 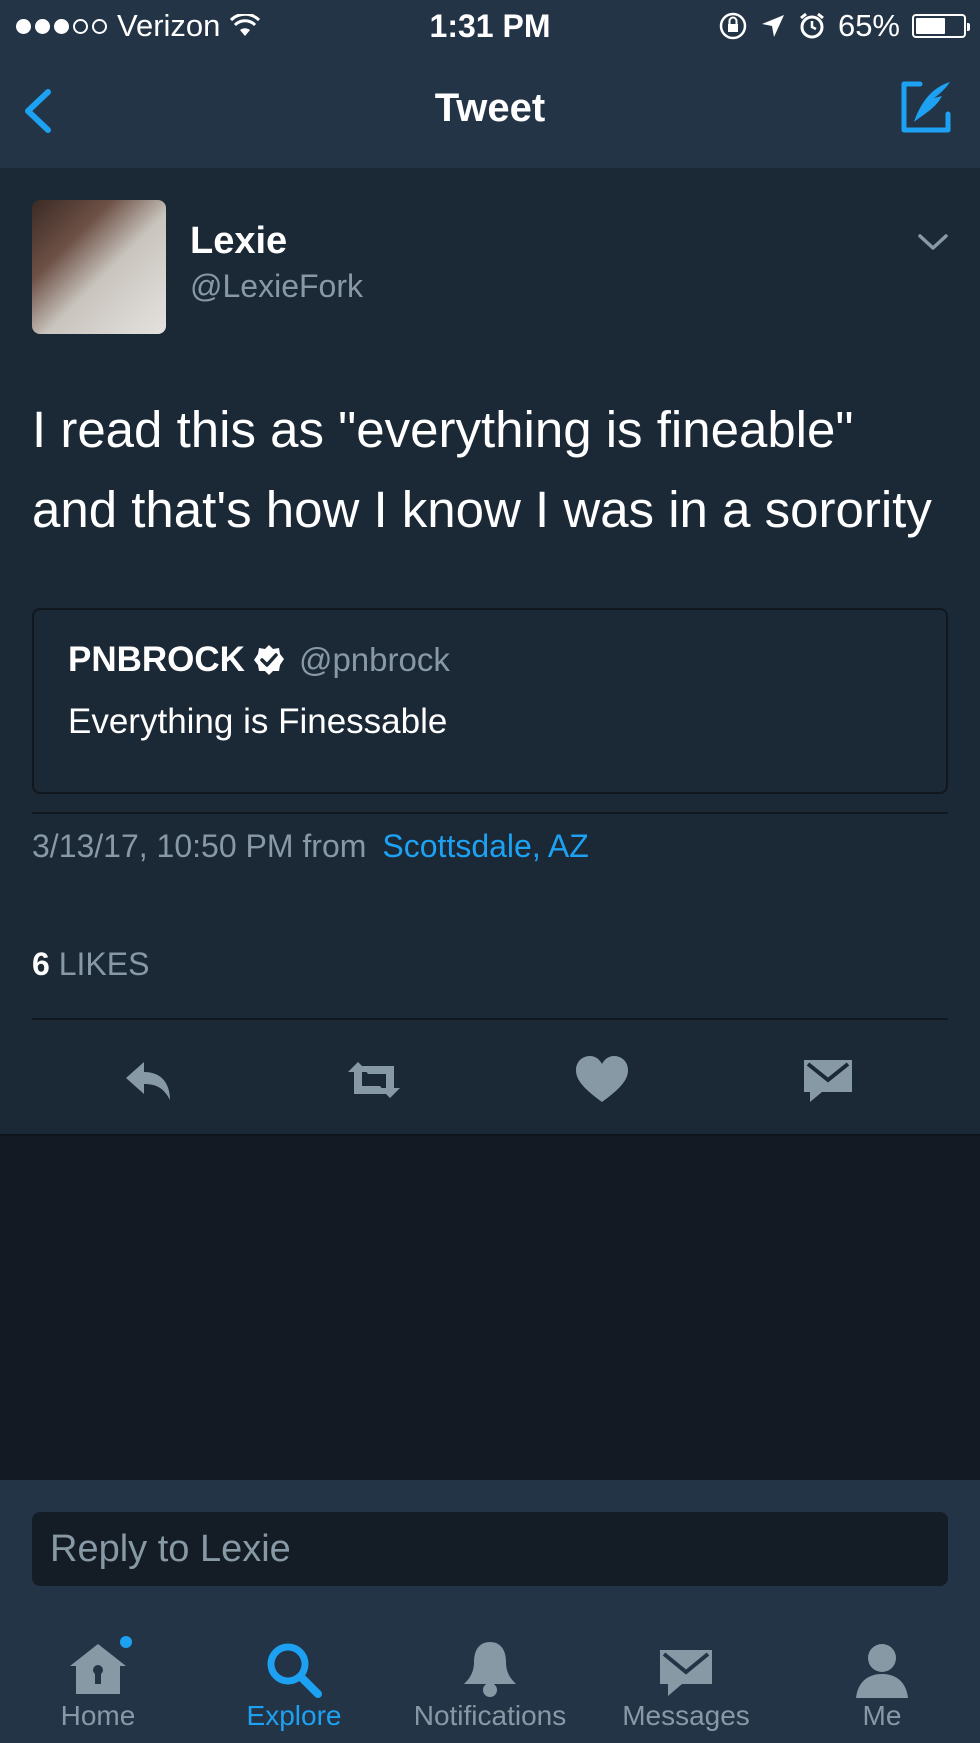 What do you see at coordinates (238, 241) in the screenshot?
I see `author-name: Lexie` at bounding box center [238, 241].